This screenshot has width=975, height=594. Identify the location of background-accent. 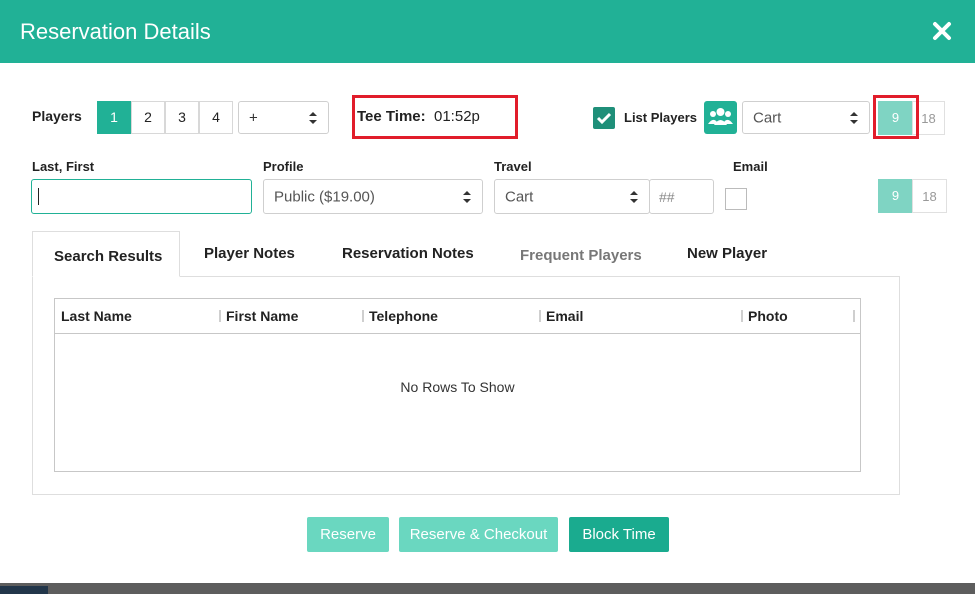
(24, 590).